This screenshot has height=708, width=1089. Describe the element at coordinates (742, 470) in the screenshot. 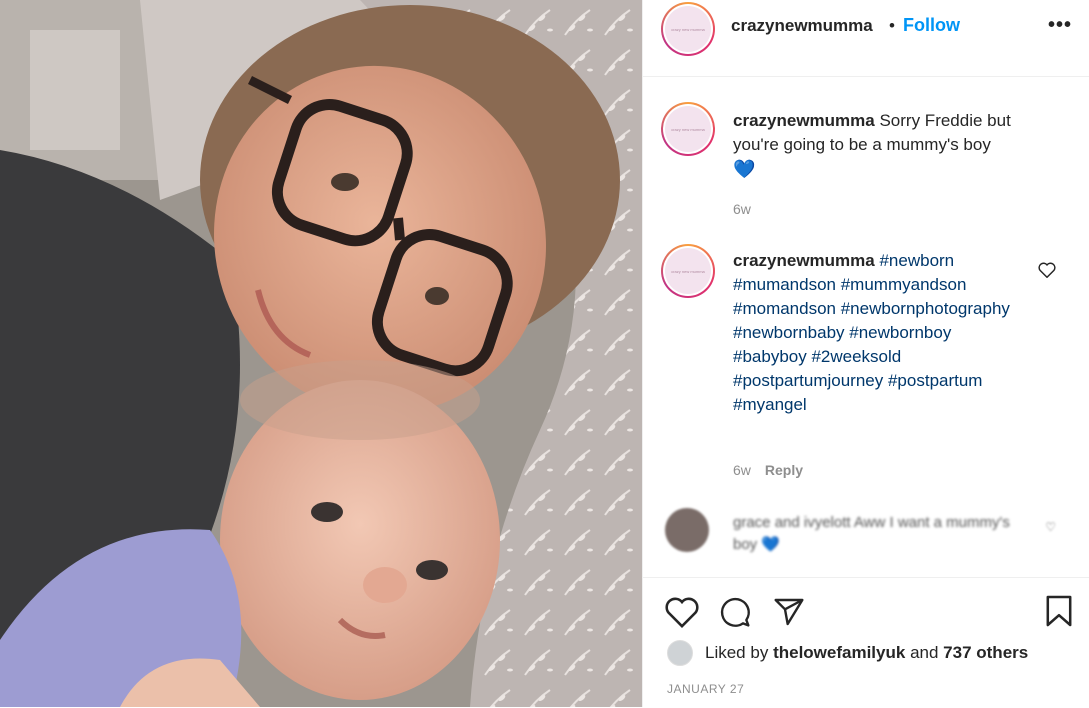

I see `comment-age: 6w` at that location.